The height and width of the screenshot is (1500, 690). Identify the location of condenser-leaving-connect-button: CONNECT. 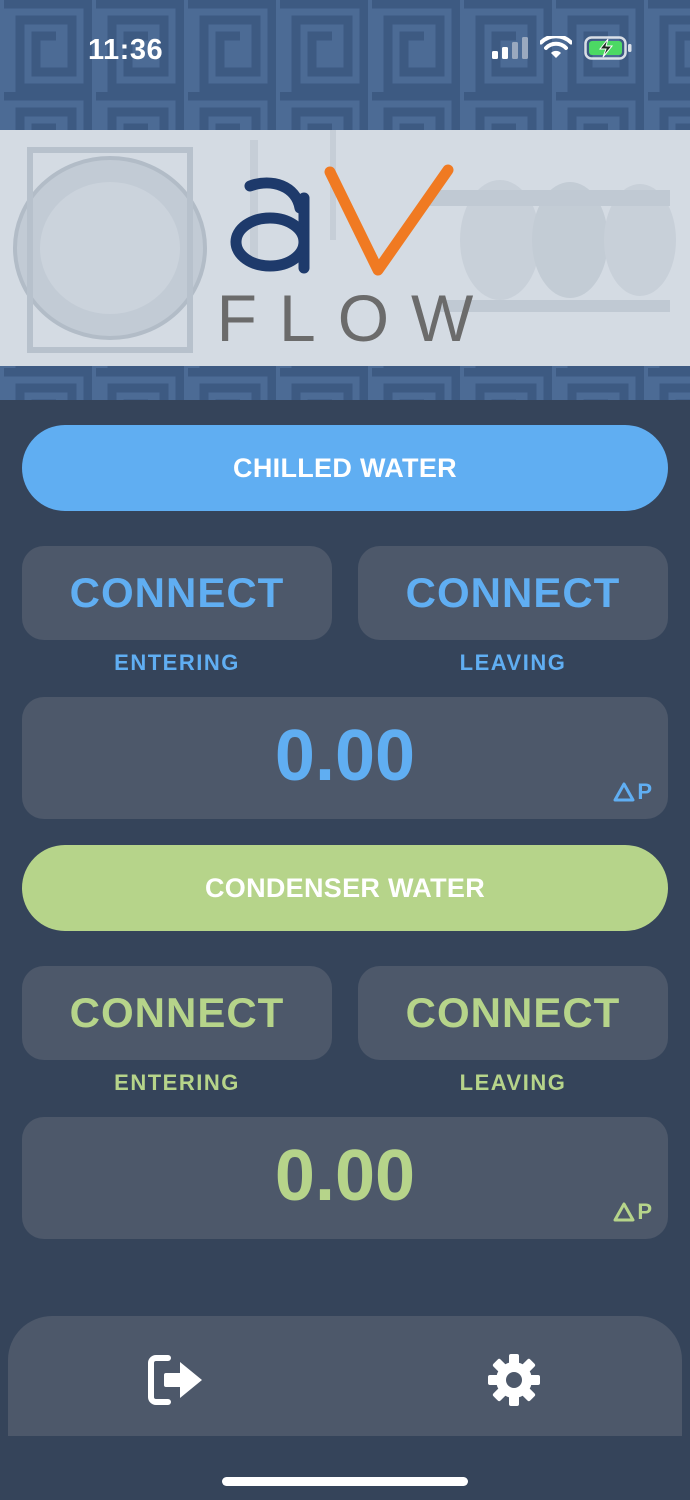
(513, 1013).